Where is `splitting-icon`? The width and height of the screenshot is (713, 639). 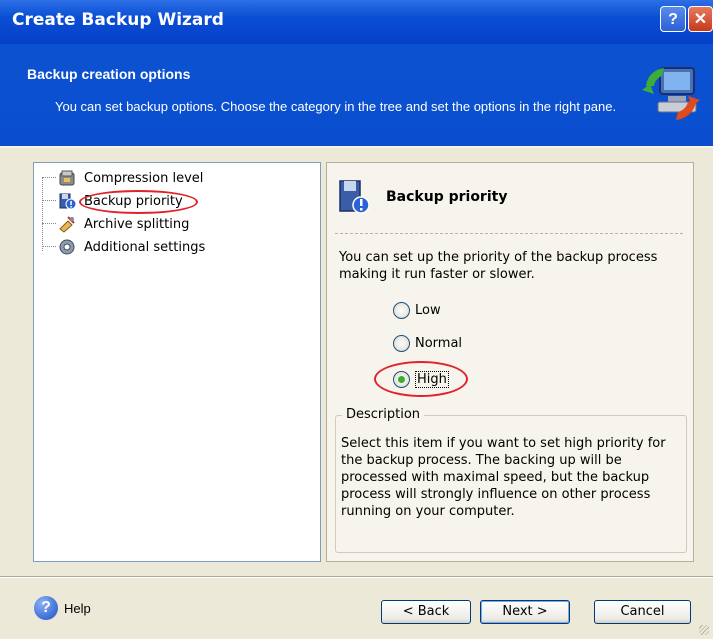
splitting-icon is located at coordinates (67, 224).